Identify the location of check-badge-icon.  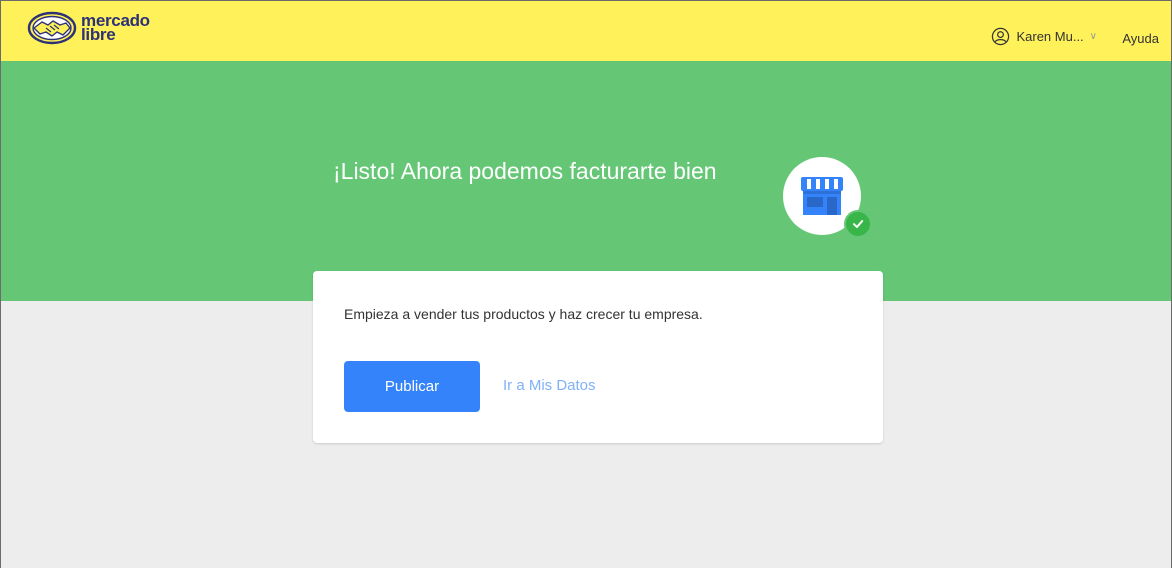
(858, 224).